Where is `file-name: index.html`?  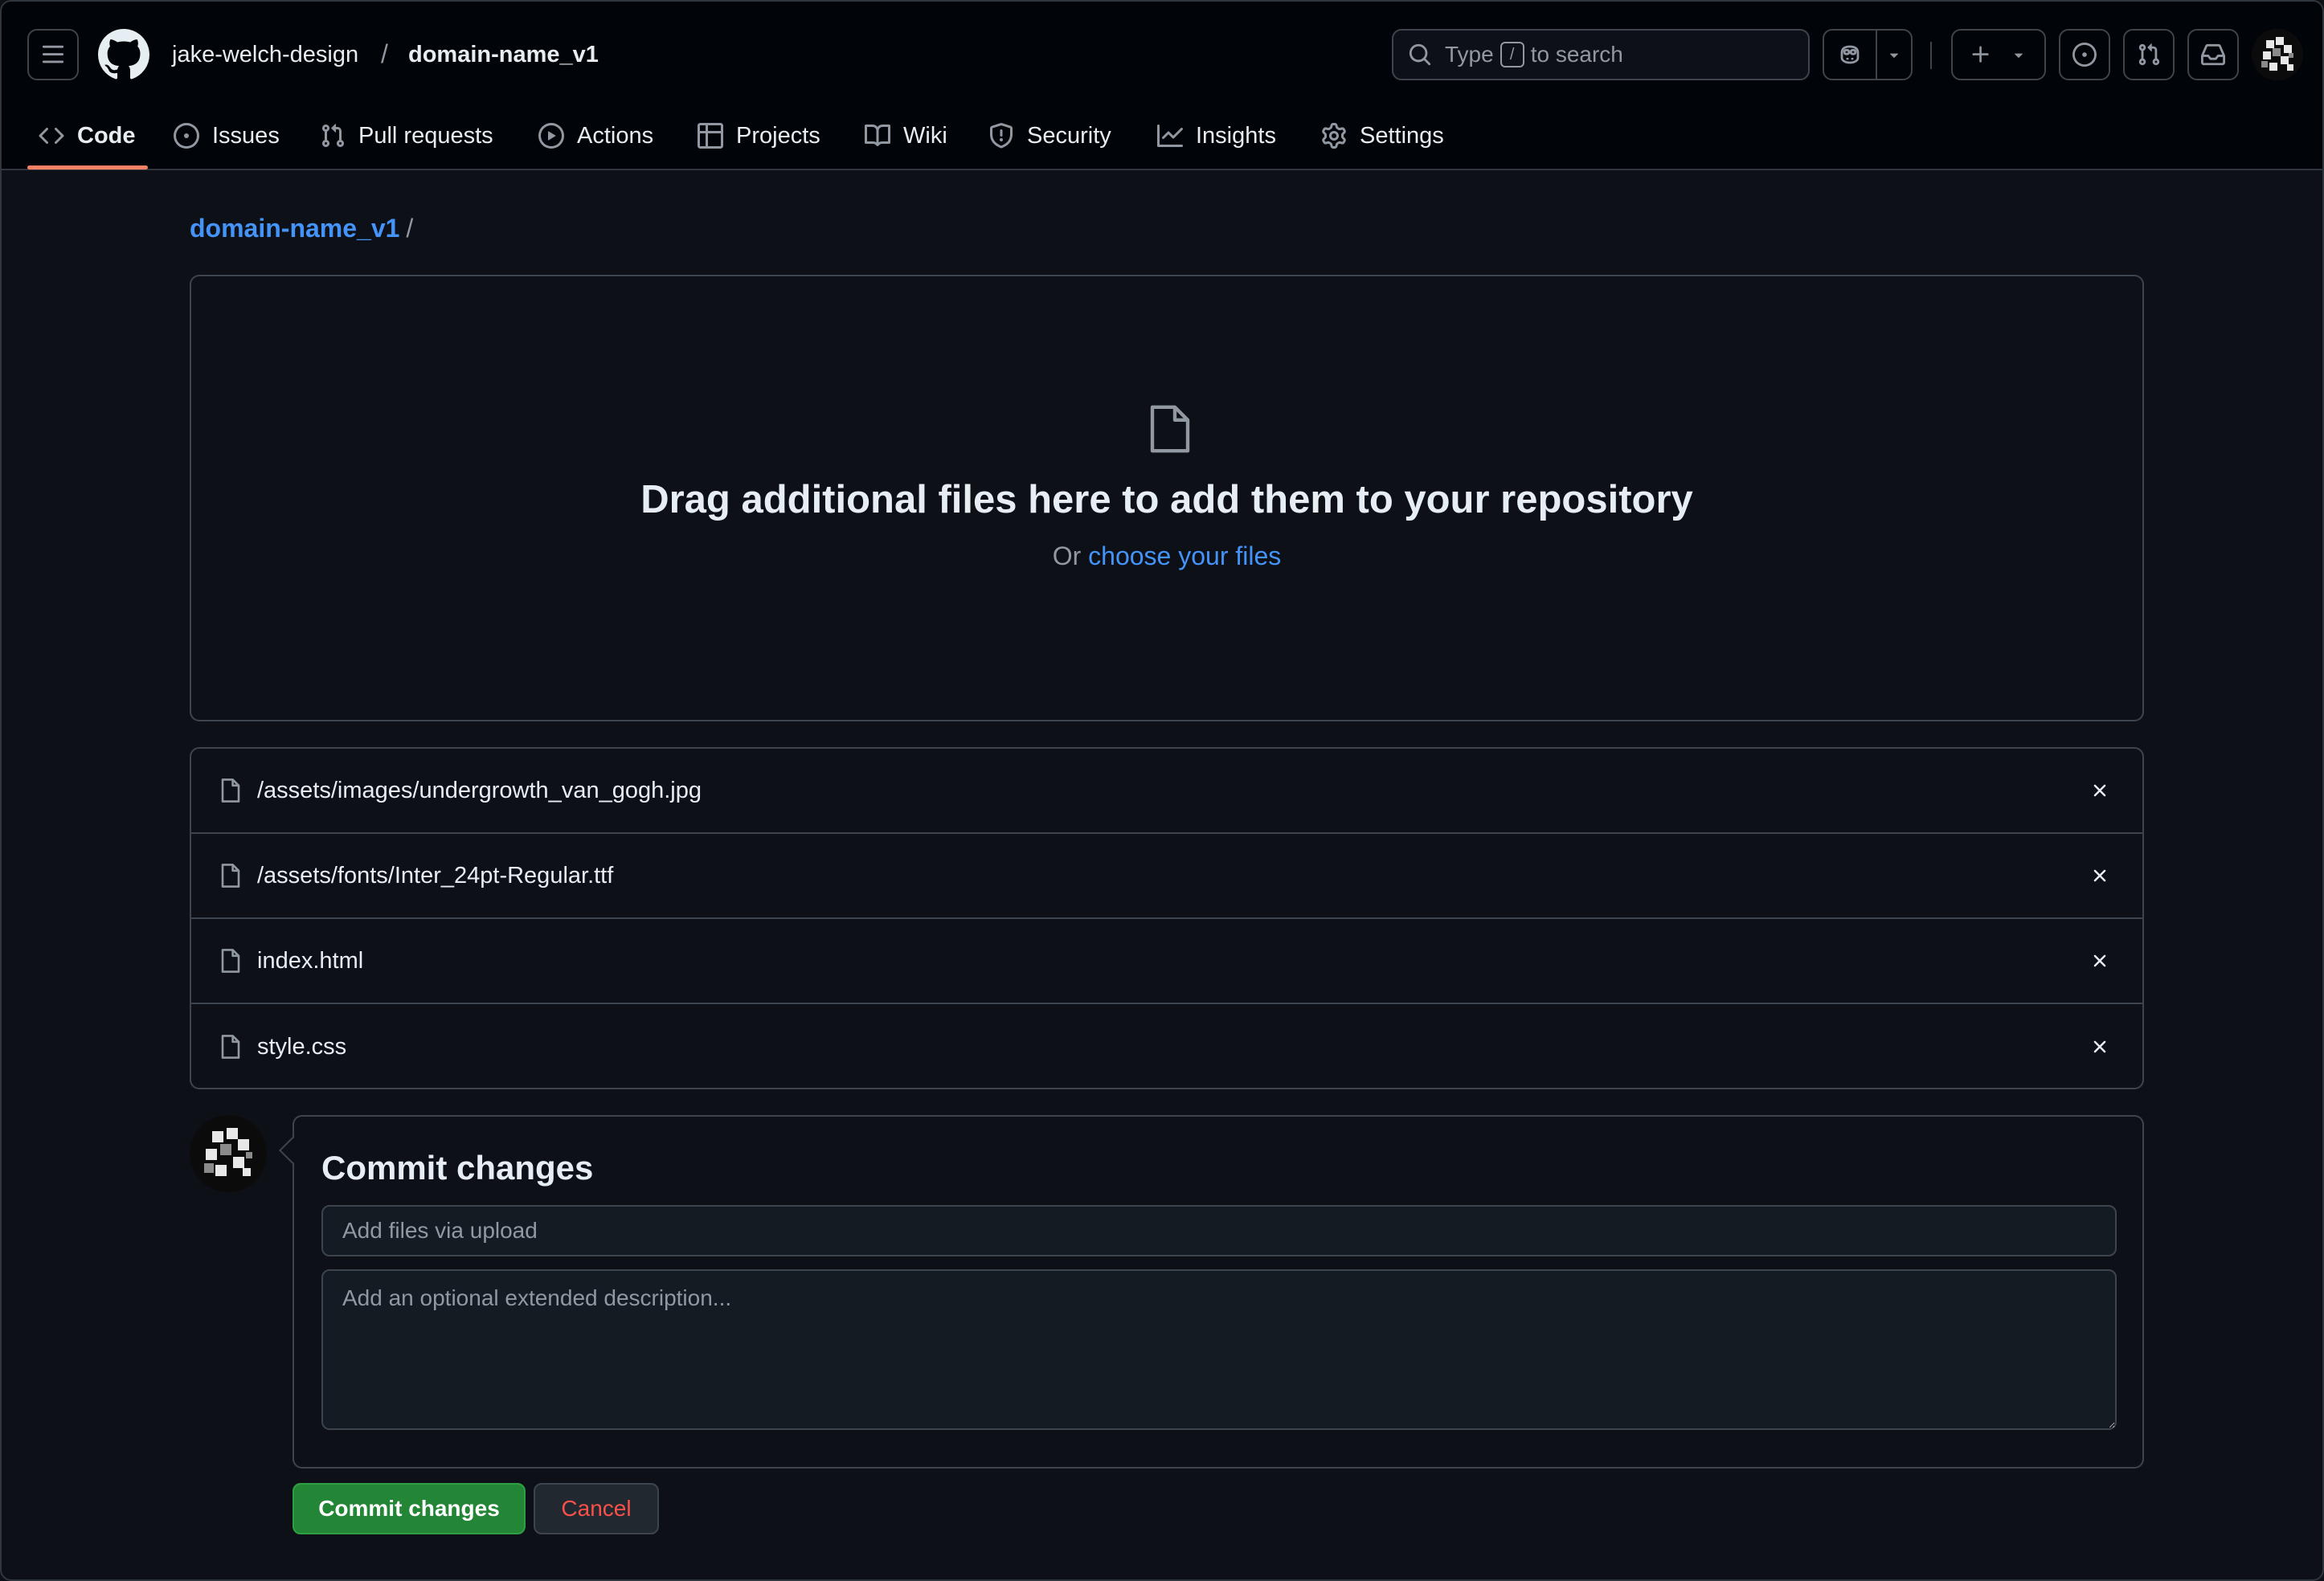 file-name: index.html is located at coordinates (311, 961).